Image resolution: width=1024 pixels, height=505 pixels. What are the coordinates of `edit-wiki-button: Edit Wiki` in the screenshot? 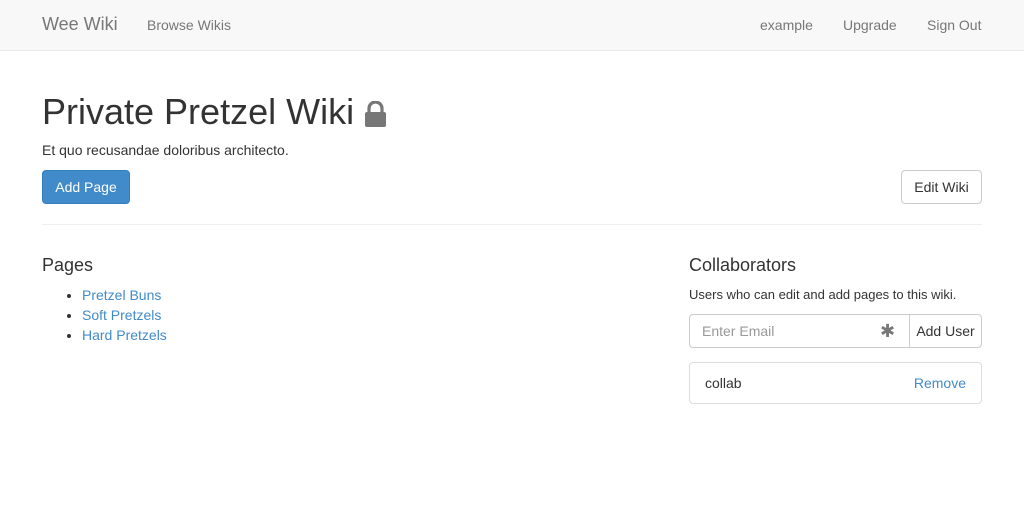 It's located at (941, 187).